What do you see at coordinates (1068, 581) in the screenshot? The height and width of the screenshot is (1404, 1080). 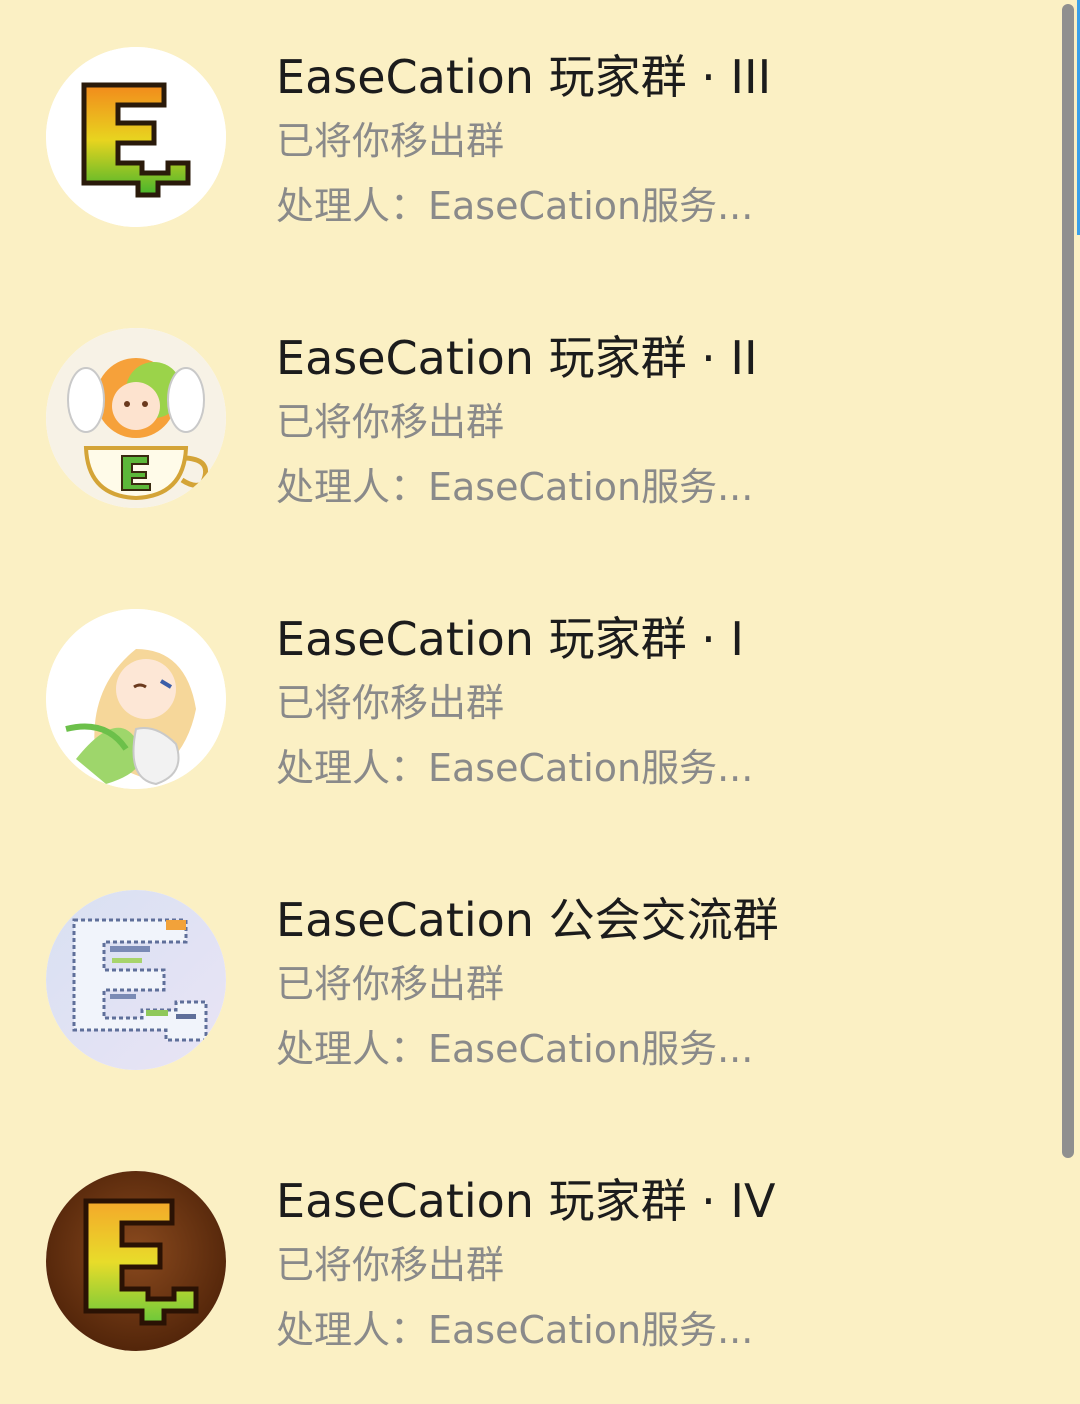 I see `vertical-scrollbar` at bounding box center [1068, 581].